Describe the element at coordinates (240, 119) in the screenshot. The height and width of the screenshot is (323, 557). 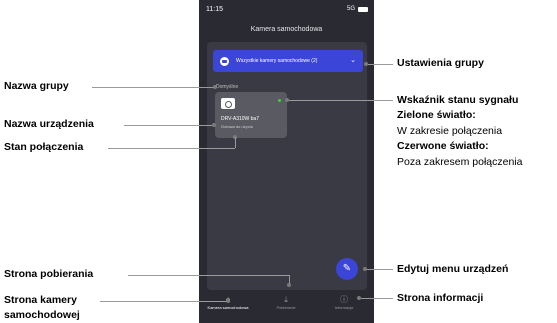
I see `device-name: DRV-A310W ba7` at that location.